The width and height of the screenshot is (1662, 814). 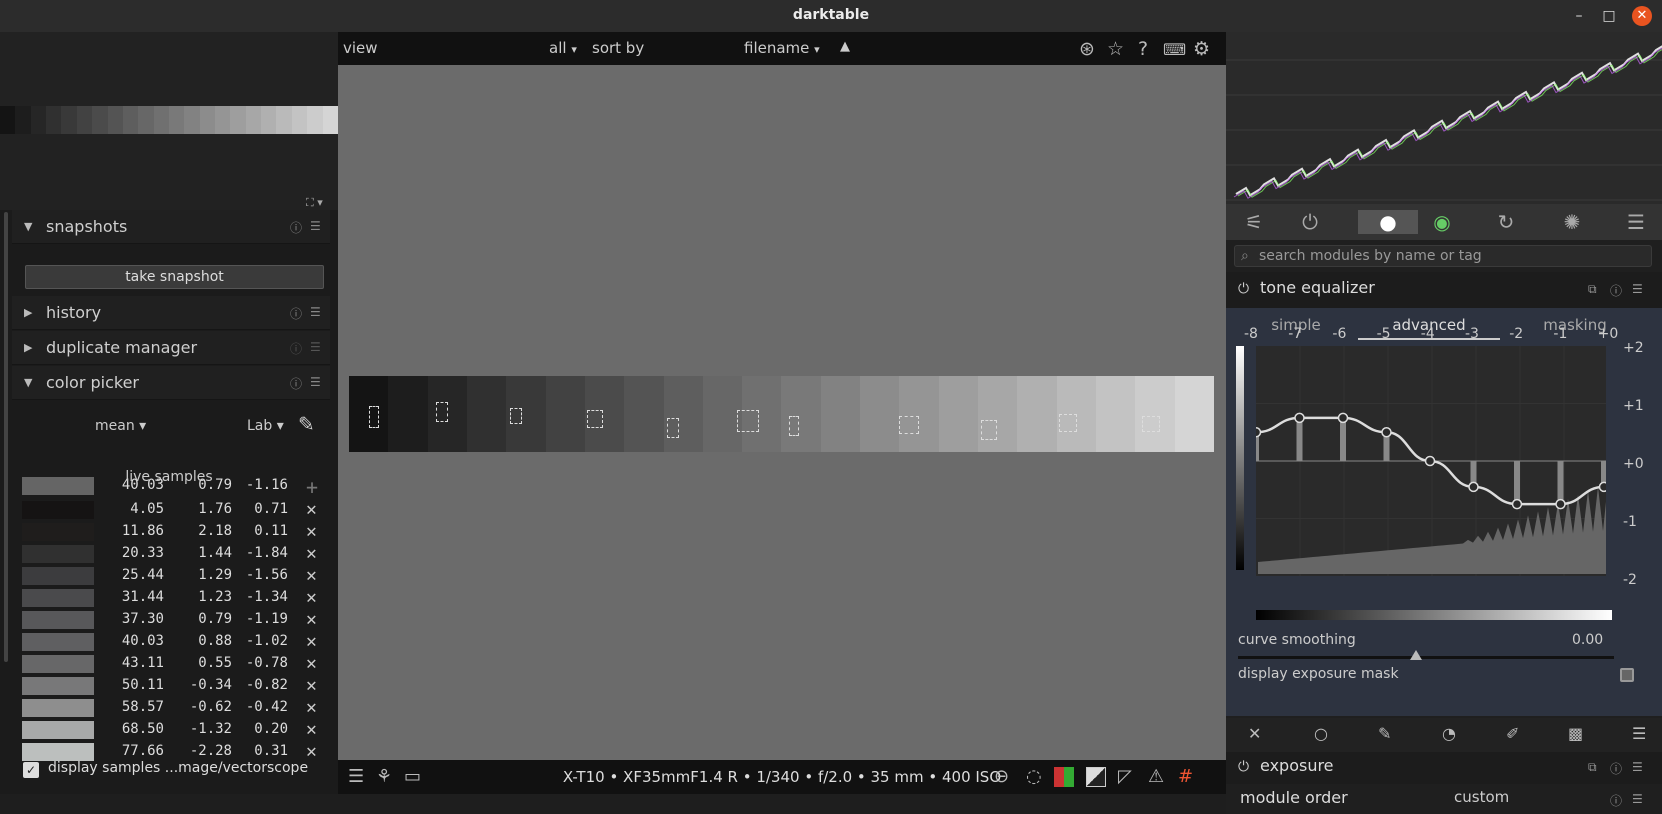 I want to click on snapshots-module: ▼ snapshots ⓘ ☰, so click(x=171, y=227).